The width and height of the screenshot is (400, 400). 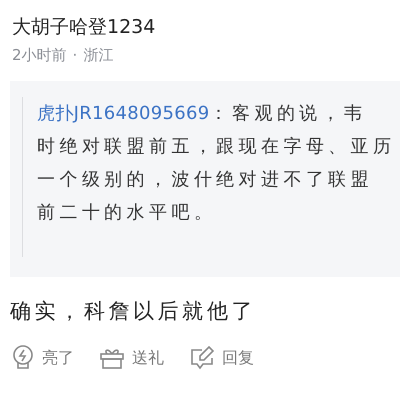 What do you see at coordinates (133, 311) in the screenshot?
I see `comment-text: 确实，科詹以后就他了` at bounding box center [133, 311].